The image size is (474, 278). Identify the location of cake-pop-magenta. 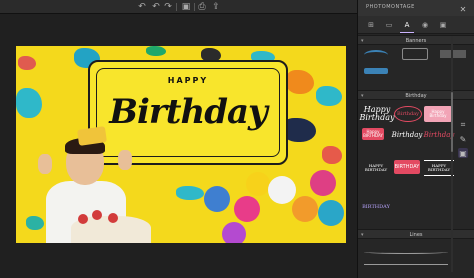
(323, 183).